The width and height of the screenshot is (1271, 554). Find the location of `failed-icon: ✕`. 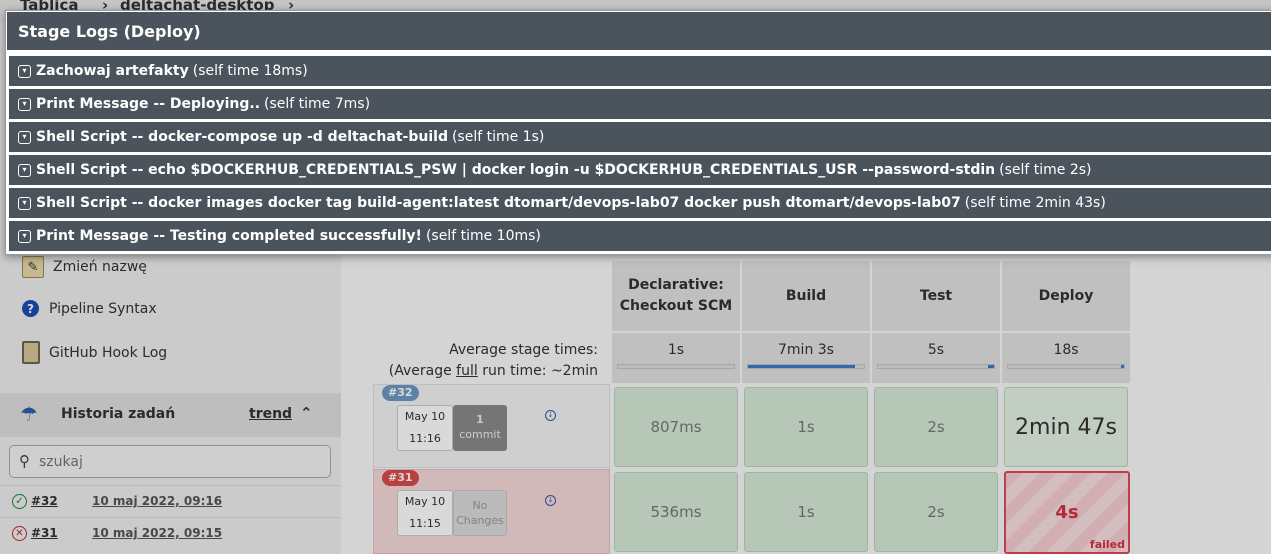

failed-icon: ✕ is located at coordinates (19, 533).